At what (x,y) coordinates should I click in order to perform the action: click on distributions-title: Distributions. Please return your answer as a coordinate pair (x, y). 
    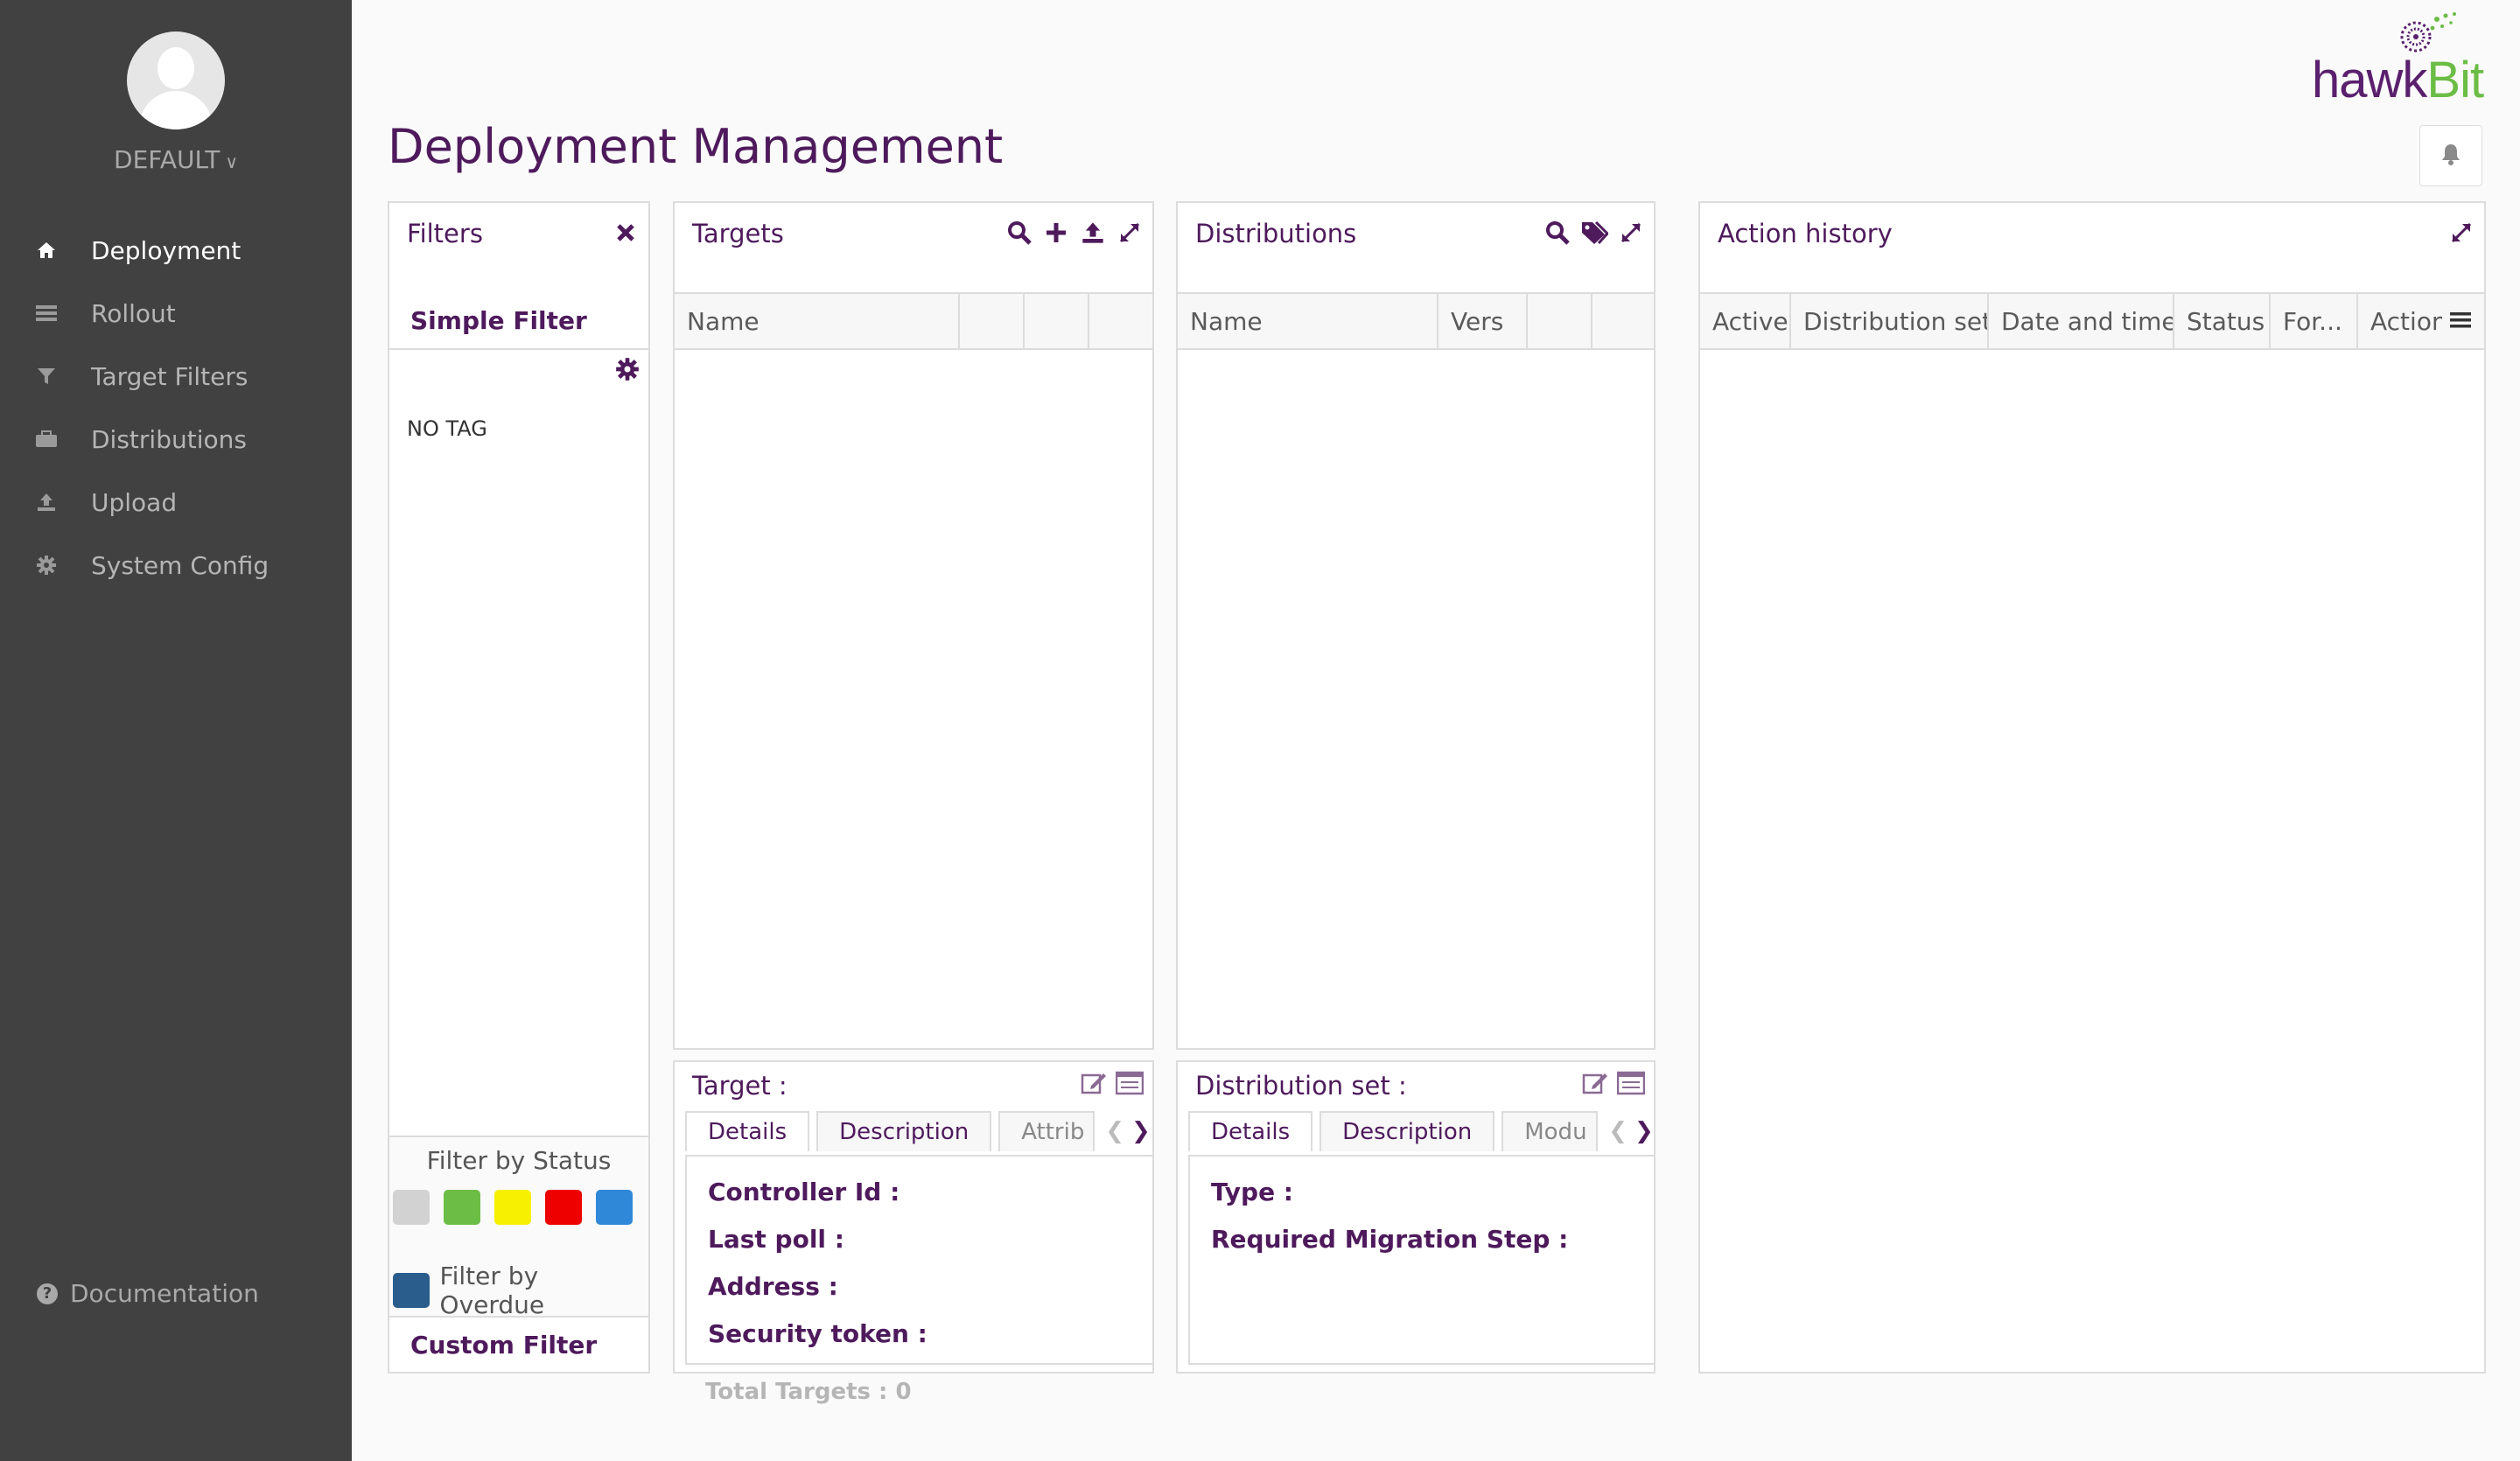
    Looking at the image, I should click on (1276, 234).